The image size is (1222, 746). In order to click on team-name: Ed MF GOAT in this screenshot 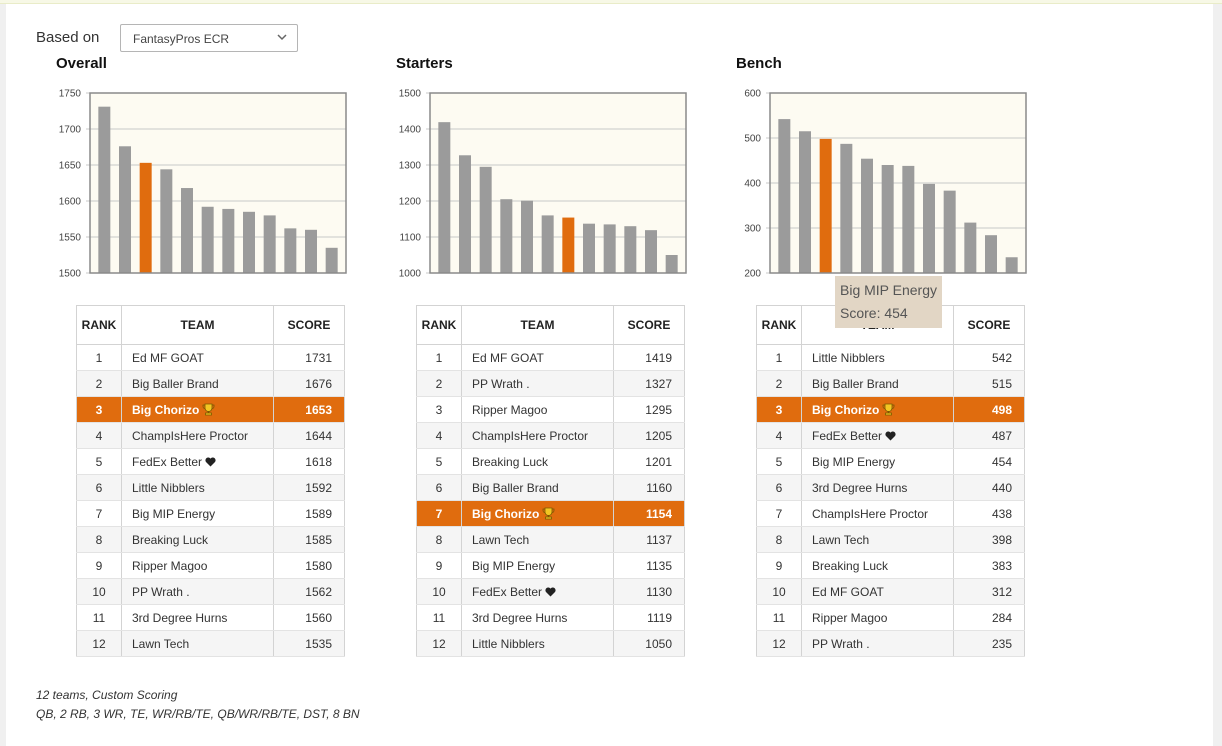, I will do `click(508, 357)`.